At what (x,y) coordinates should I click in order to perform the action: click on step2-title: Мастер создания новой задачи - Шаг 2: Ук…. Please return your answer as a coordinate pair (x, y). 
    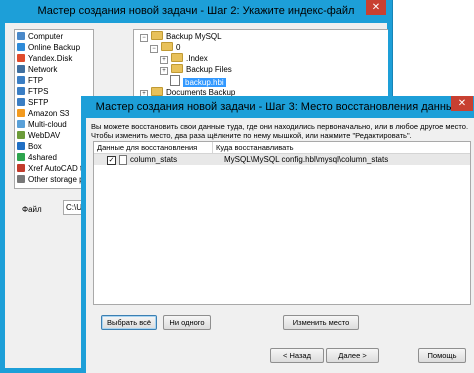
    Looking at the image, I should click on (196, 11).